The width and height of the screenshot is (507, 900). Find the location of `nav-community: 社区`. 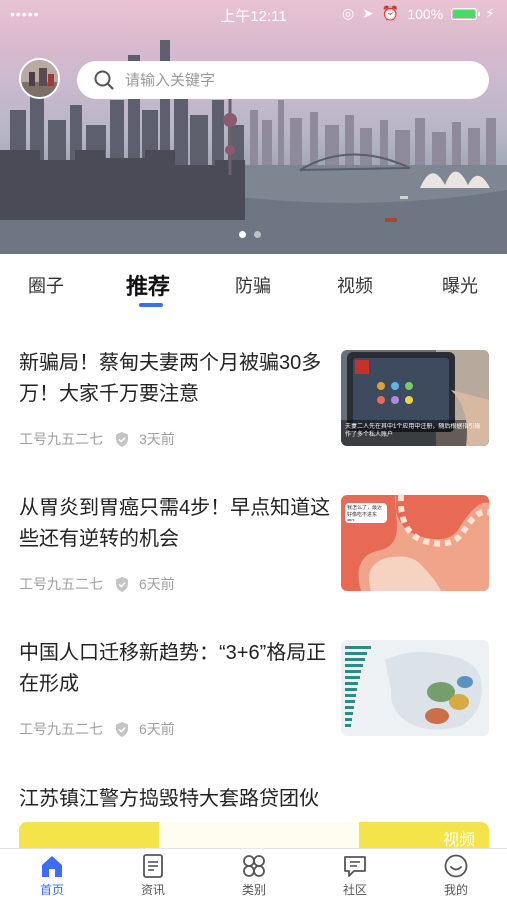

nav-community: 社区 is located at coordinates (355, 875).